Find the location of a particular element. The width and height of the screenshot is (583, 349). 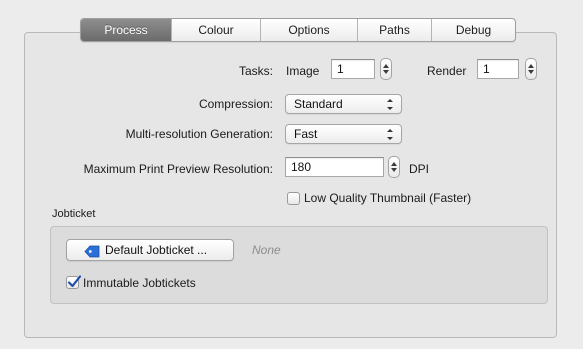

compression-popup: Standard is located at coordinates (343, 104).